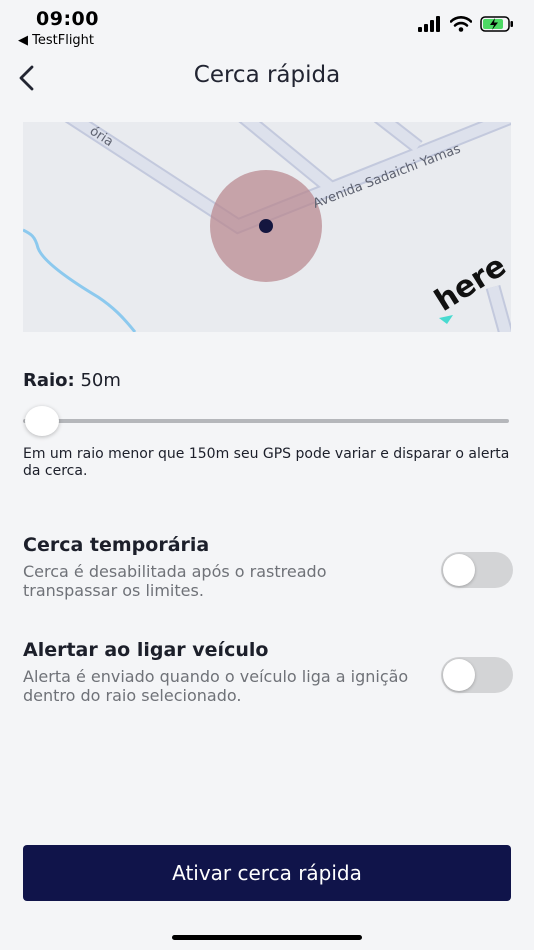 Image resolution: width=534 pixels, height=950 pixels. What do you see at coordinates (100, 380) in the screenshot?
I see `radius-value: 50m` at bounding box center [100, 380].